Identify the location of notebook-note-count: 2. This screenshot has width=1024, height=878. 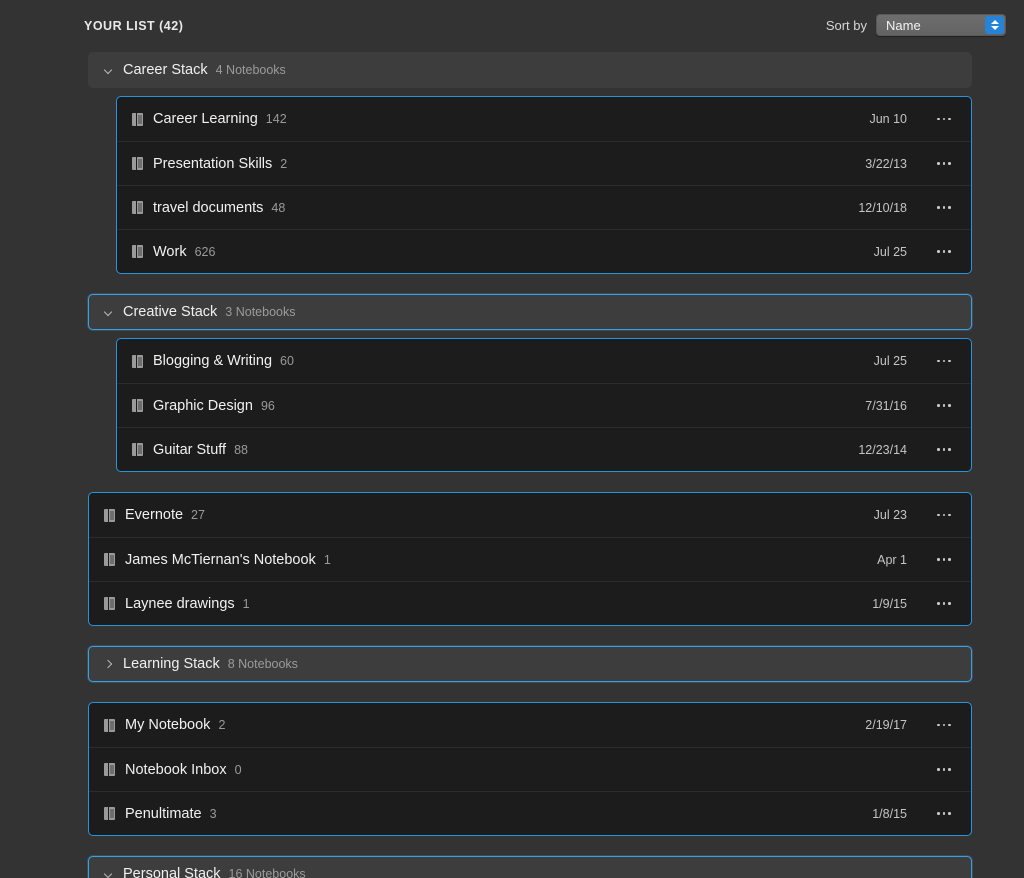
(222, 725).